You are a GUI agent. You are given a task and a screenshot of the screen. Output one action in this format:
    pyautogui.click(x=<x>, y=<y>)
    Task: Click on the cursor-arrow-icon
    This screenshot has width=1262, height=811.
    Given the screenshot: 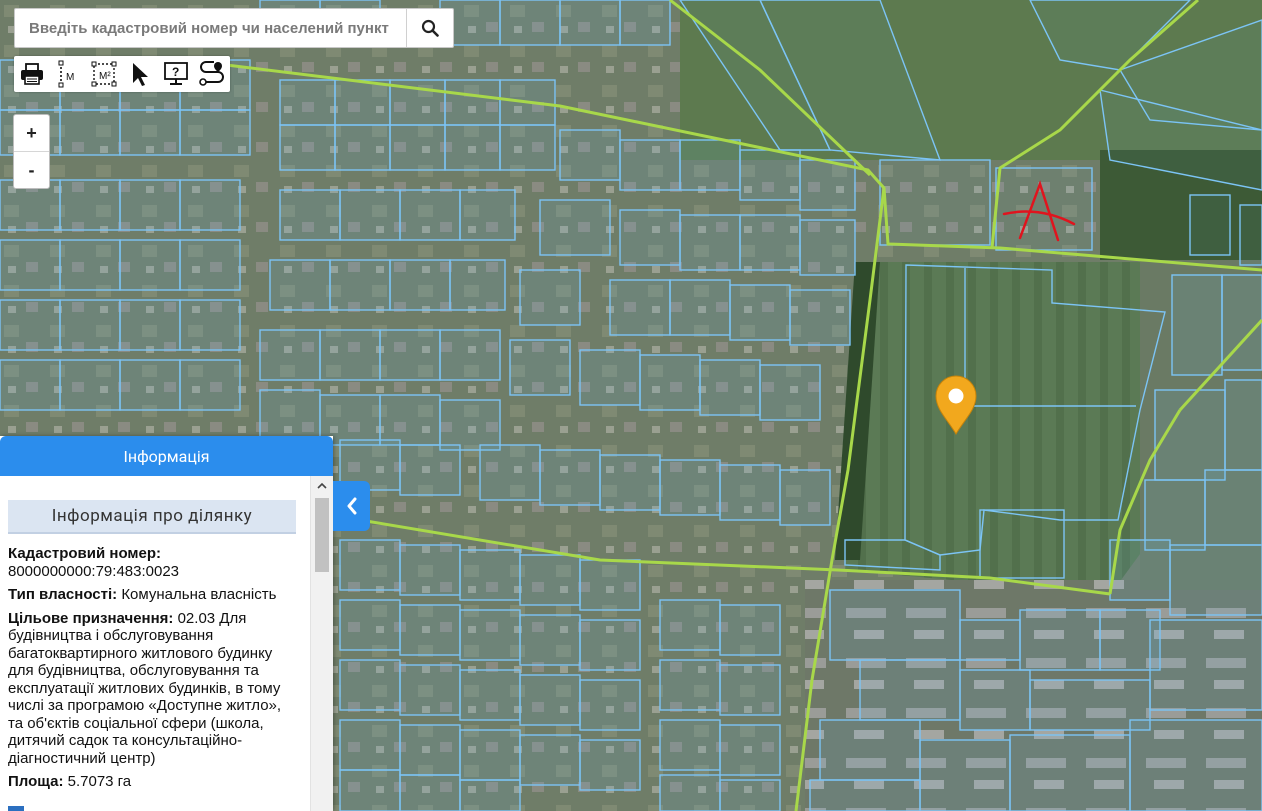 What is the action you would take?
    pyautogui.click(x=140, y=74)
    